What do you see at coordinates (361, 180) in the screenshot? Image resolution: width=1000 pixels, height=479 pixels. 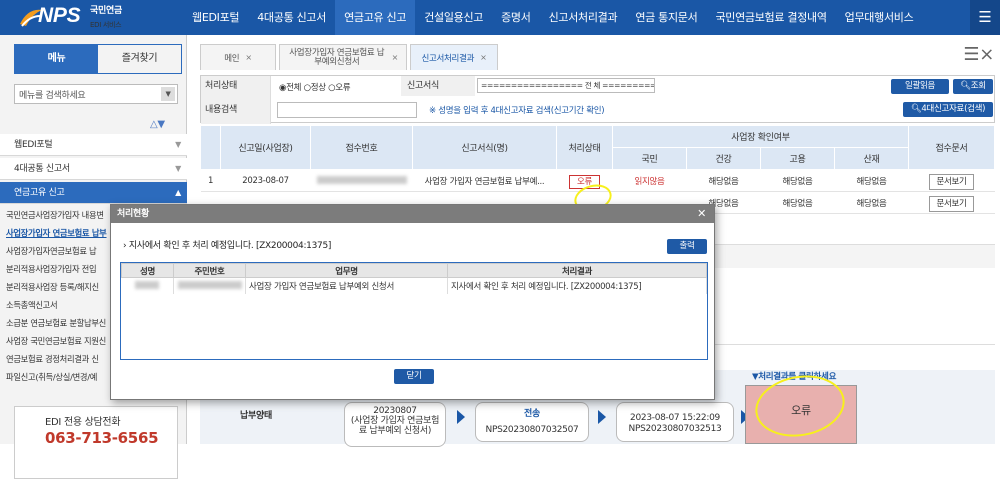 I see `cell-receipt-blurred` at bounding box center [361, 180].